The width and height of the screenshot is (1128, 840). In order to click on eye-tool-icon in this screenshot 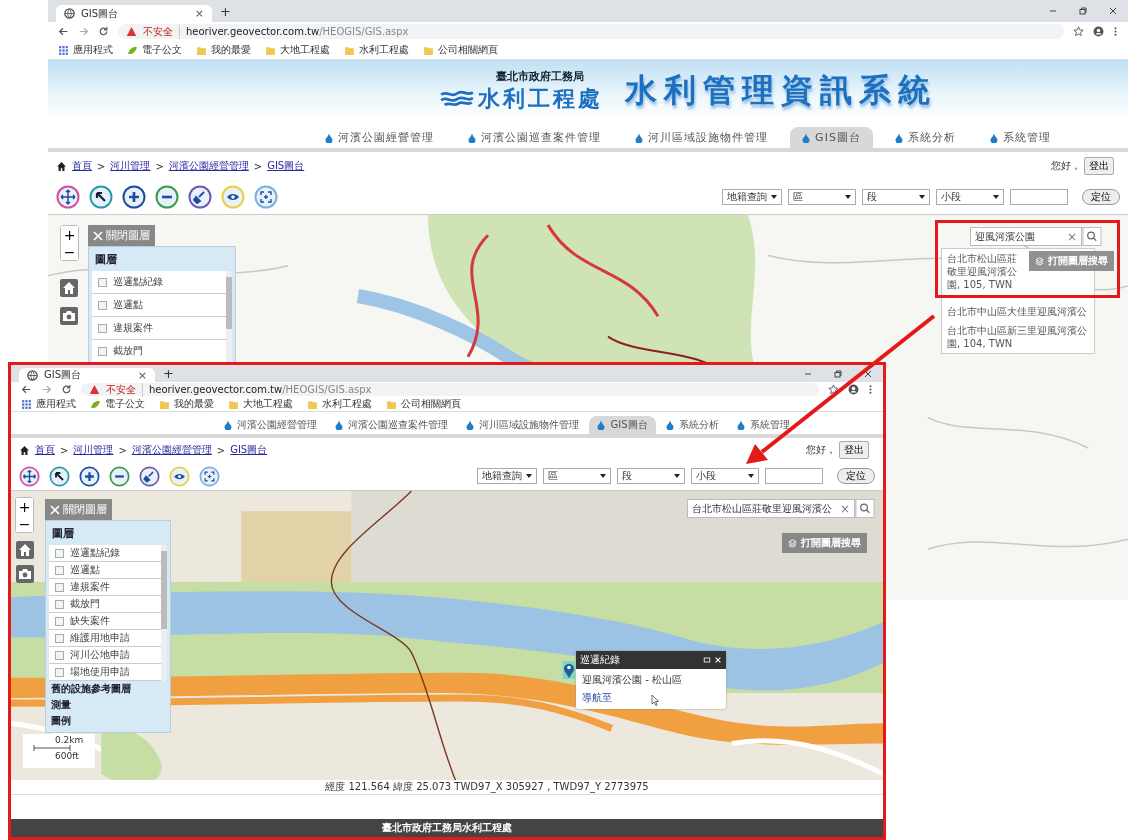, I will do `click(233, 197)`.